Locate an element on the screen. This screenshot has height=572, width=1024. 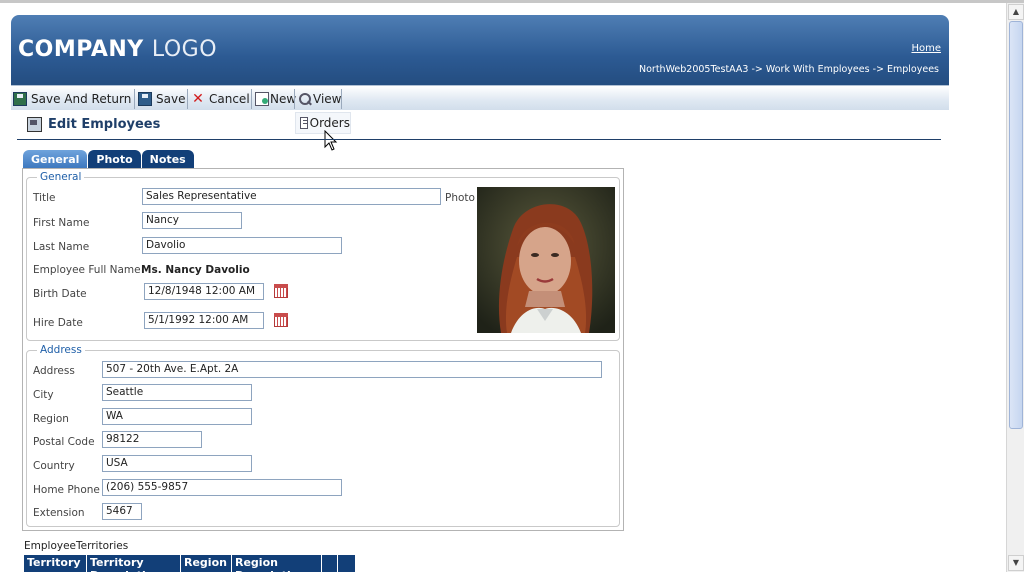
scrollbar-thumb is located at coordinates (1016, 225).